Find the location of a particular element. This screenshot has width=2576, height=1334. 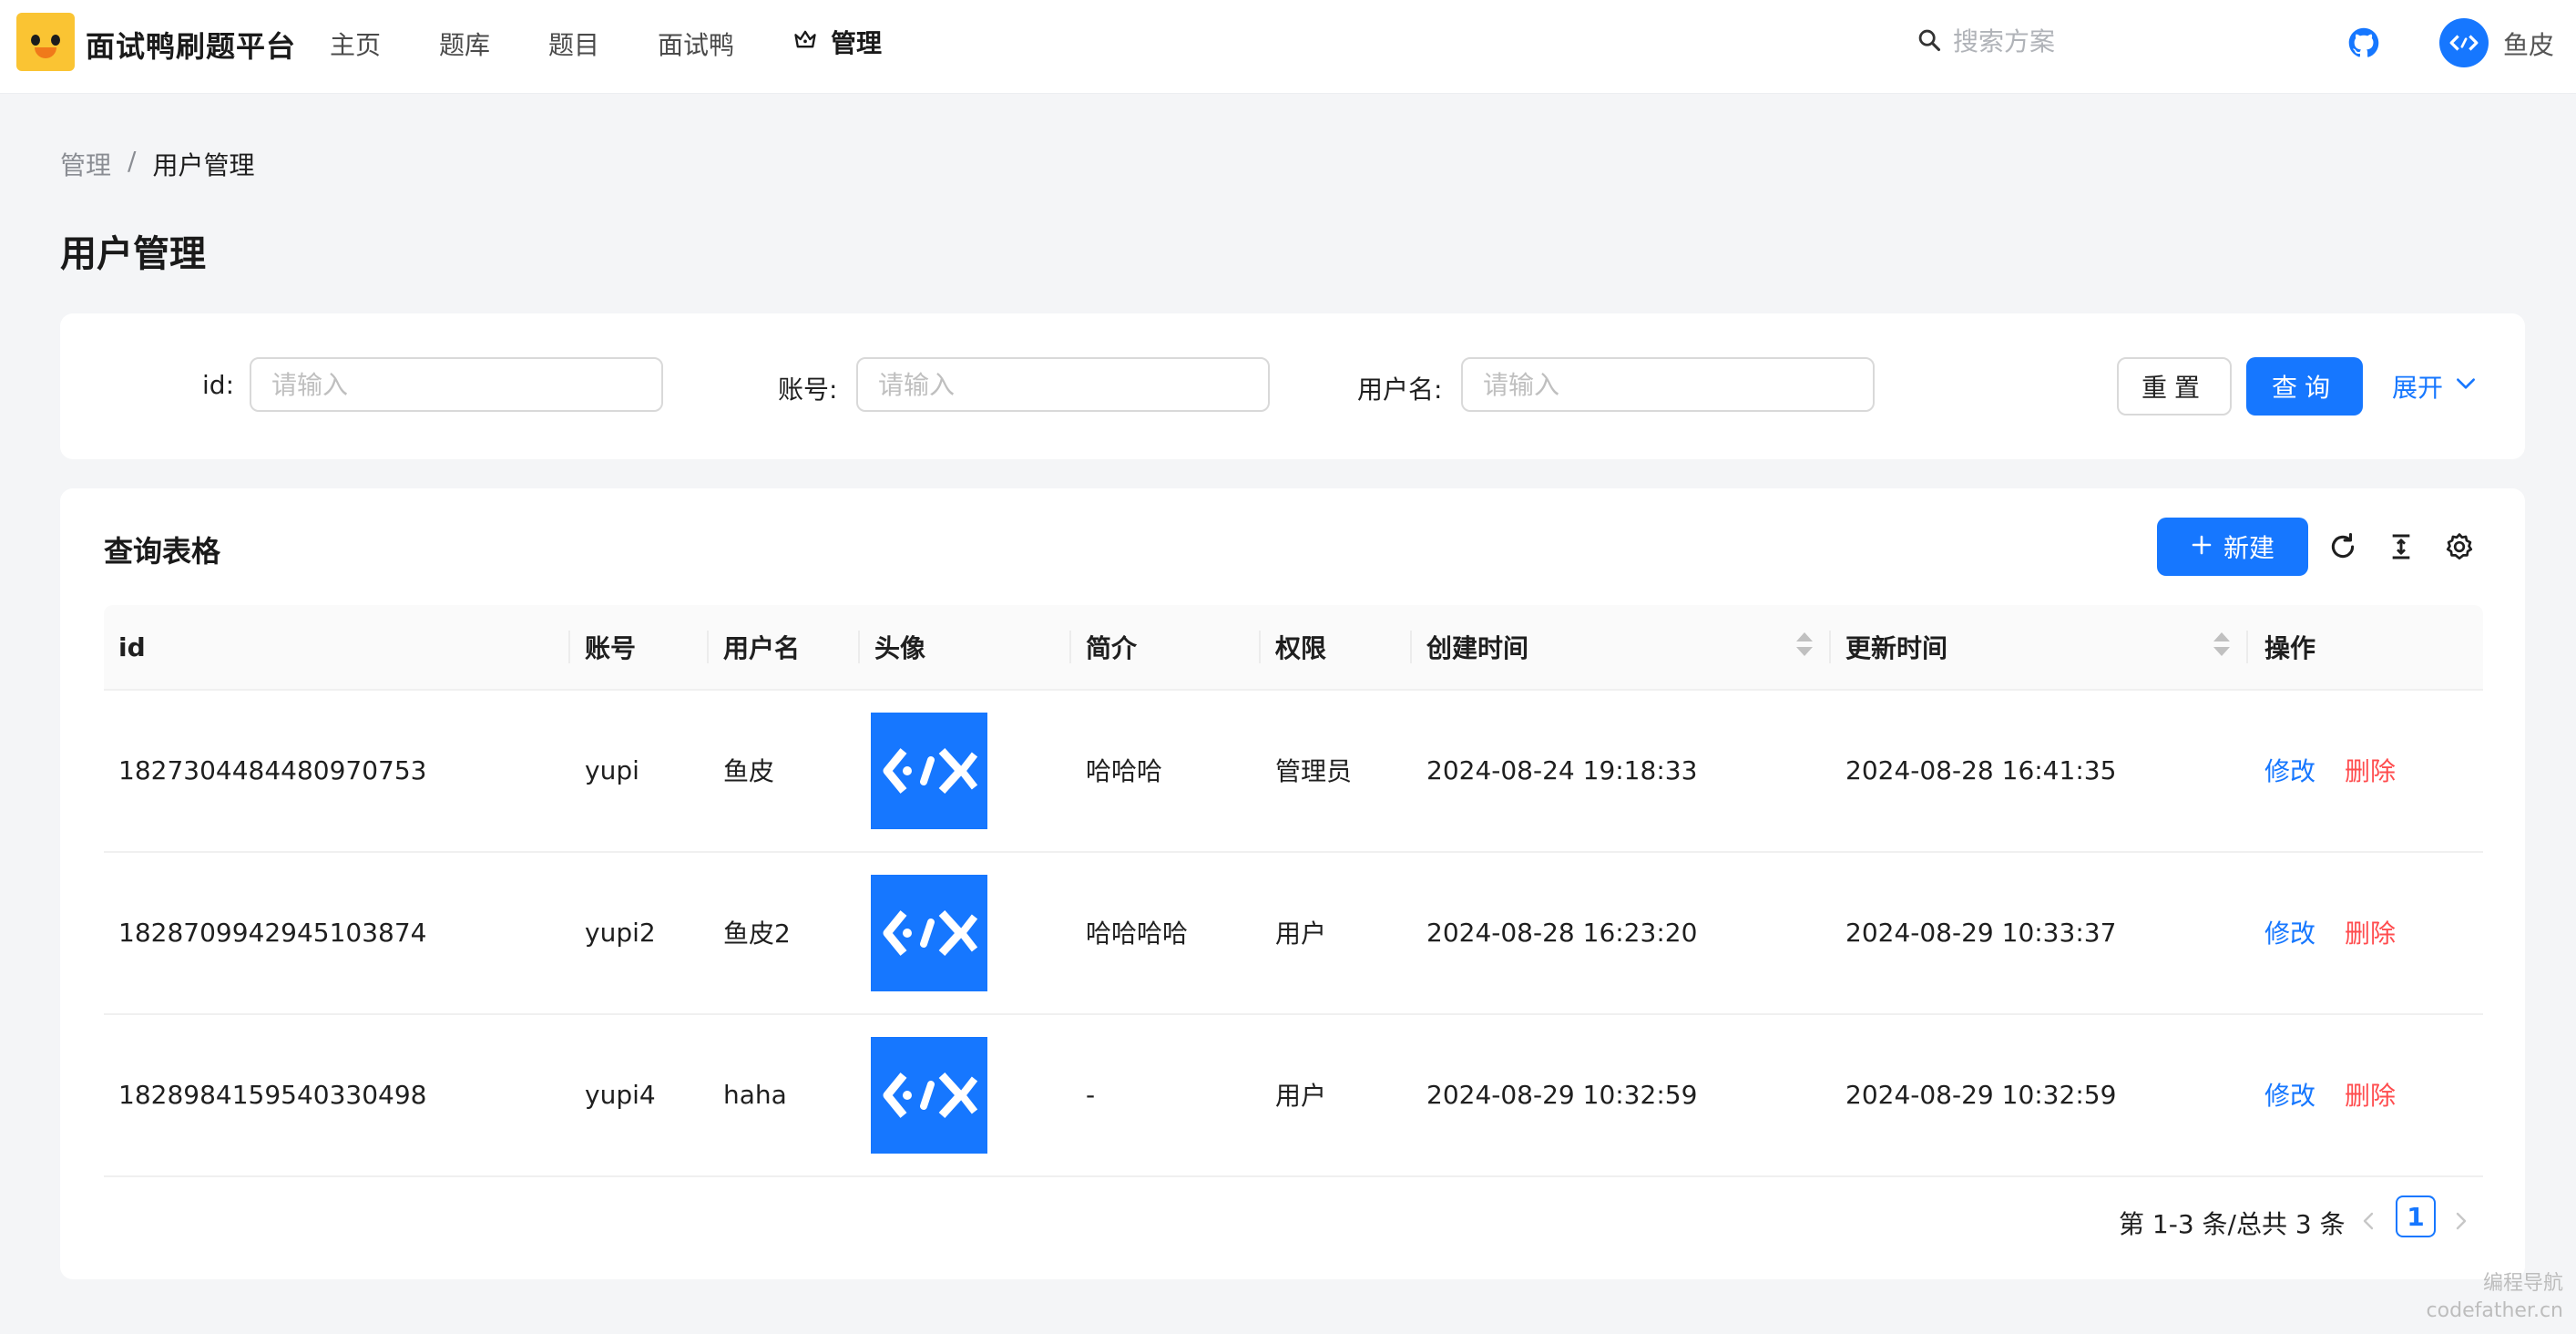

pagination-page-1: 1 is located at coordinates (2416, 1216).